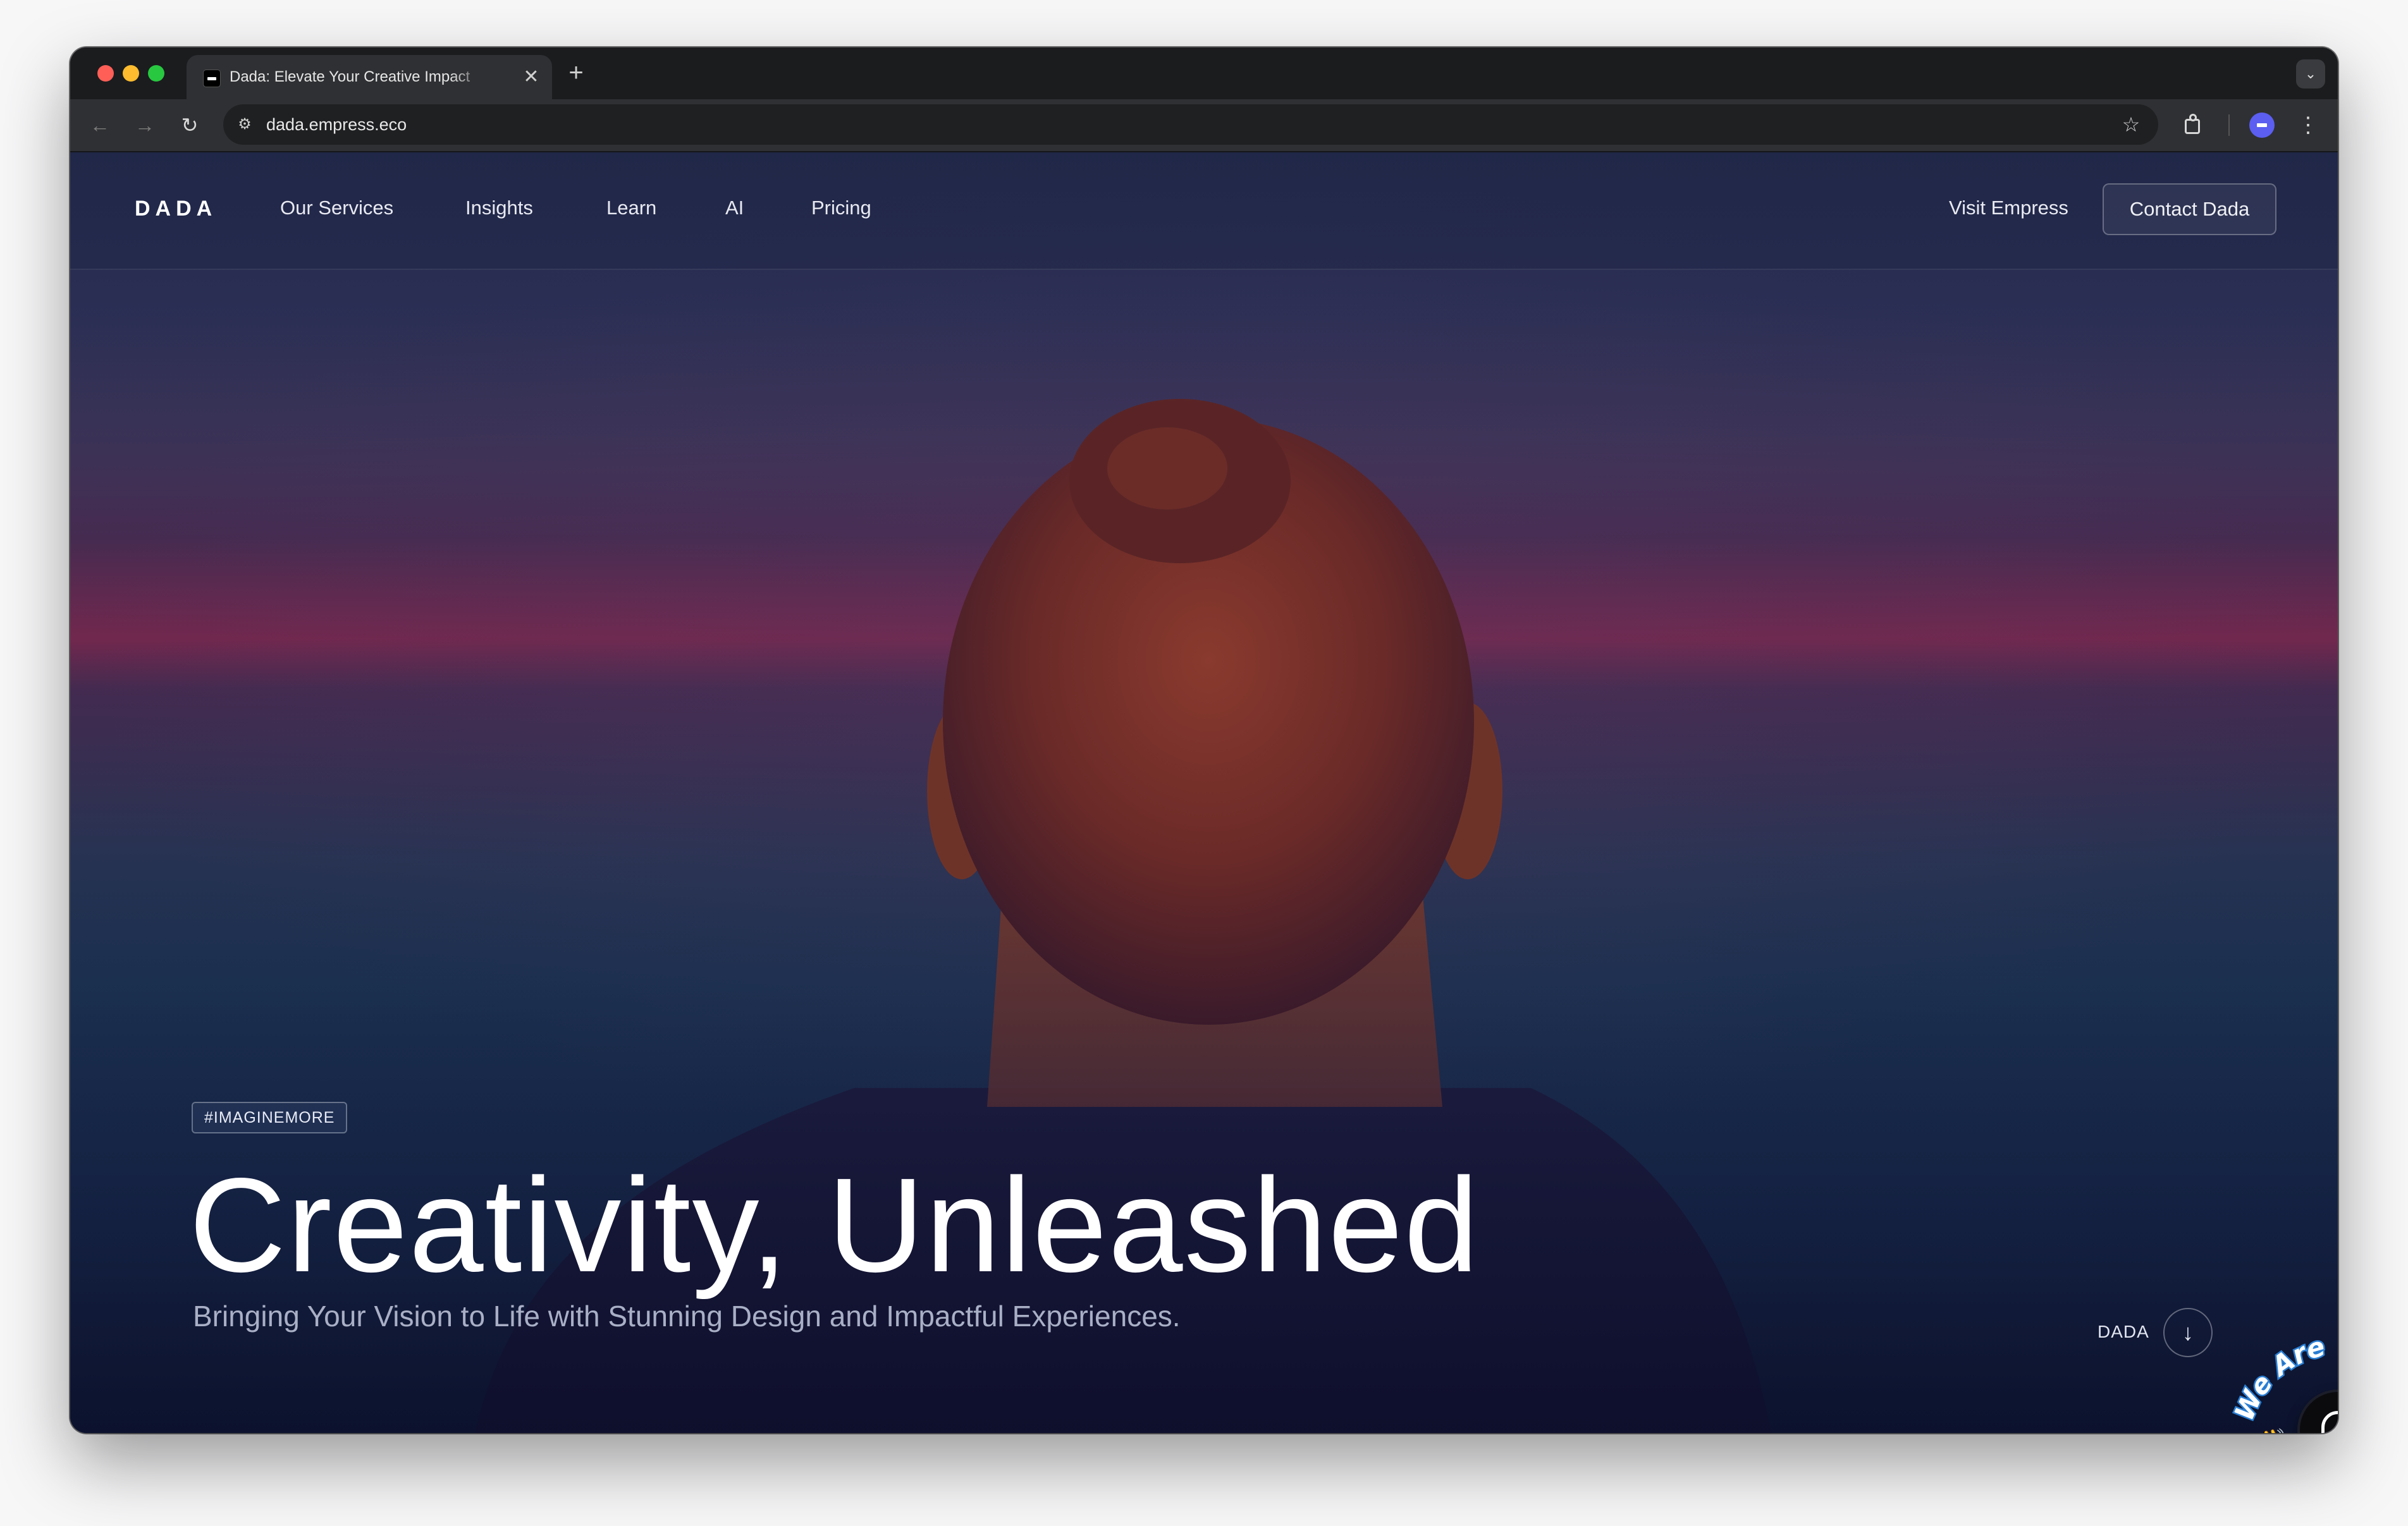 This screenshot has width=2408, height=1526. I want to click on brand-logo: DADA, so click(176, 209).